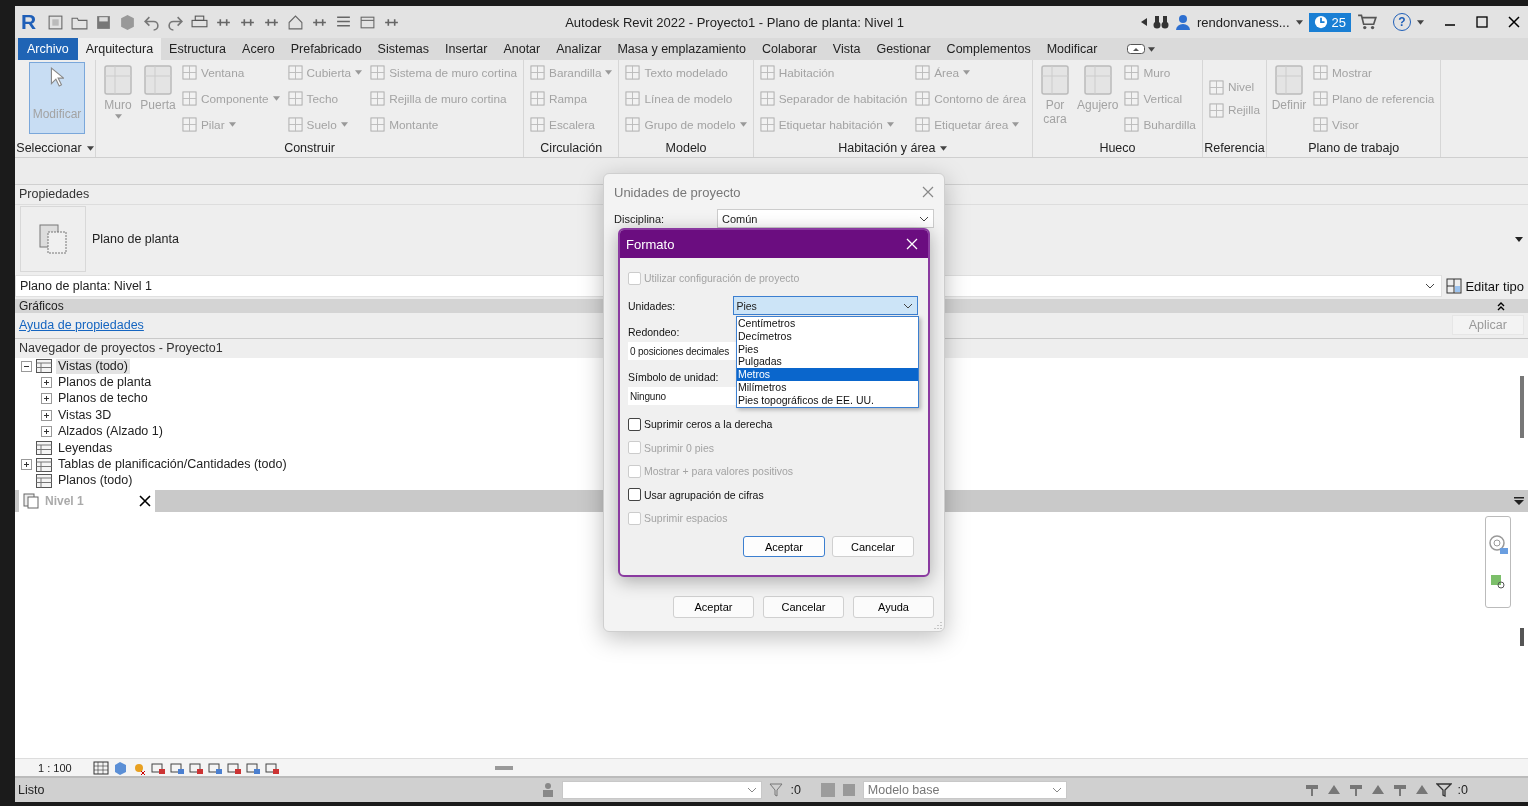 The image size is (1528, 806). I want to click on panel-title: Plano de trabajo, so click(1354, 148).